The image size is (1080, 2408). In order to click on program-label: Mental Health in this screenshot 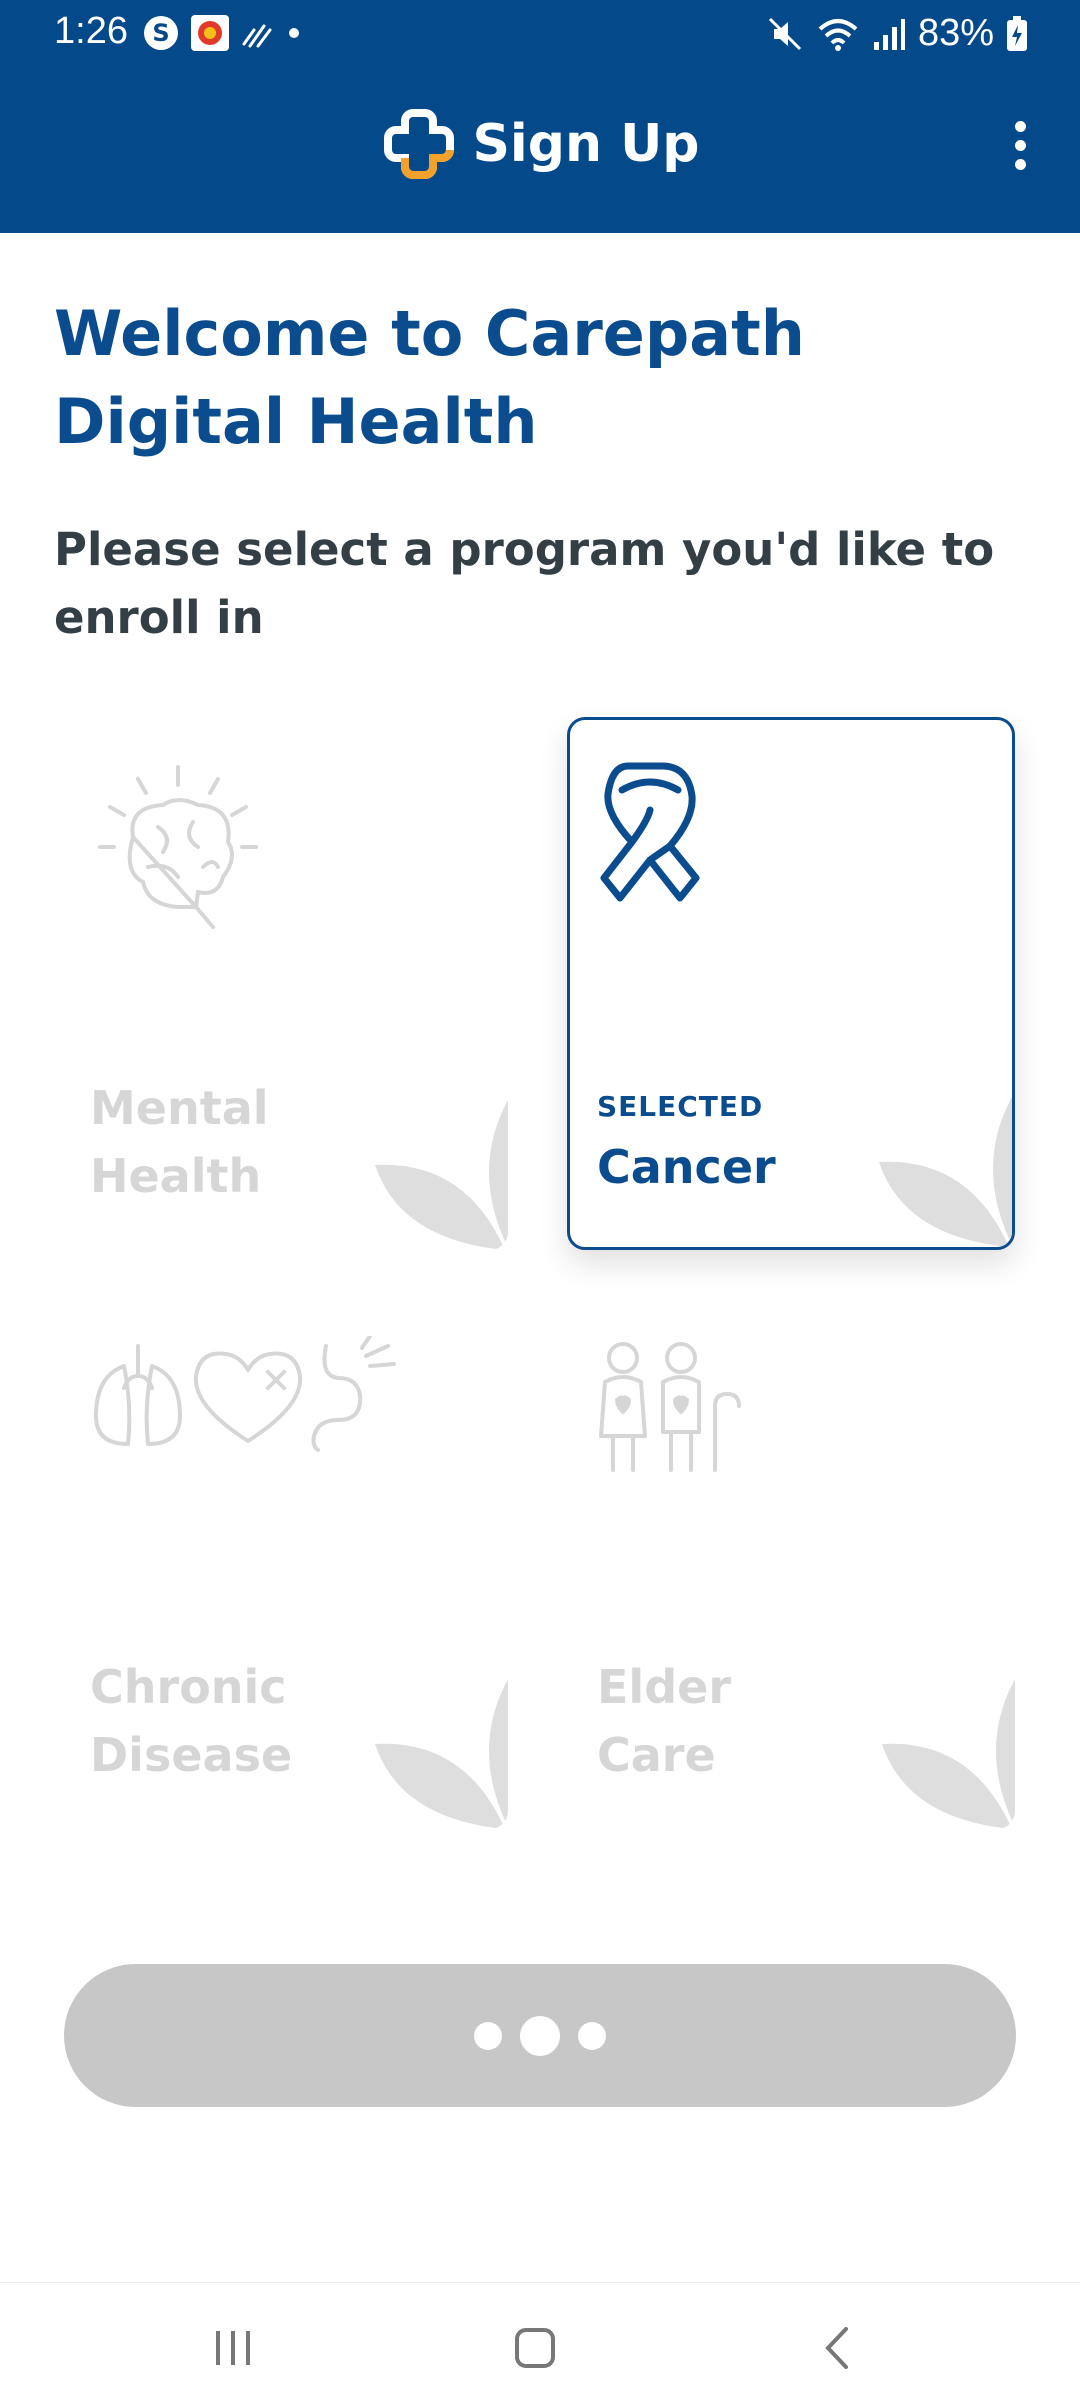, I will do `click(179, 1142)`.